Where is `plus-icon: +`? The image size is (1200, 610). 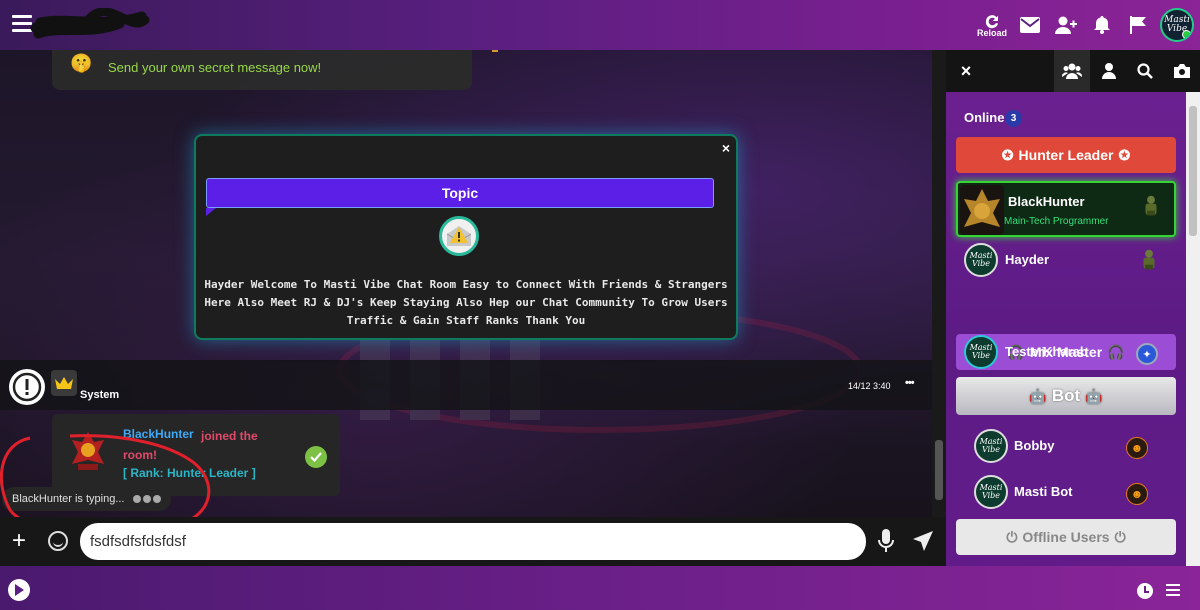 plus-icon: + is located at coordinates (19, 541).